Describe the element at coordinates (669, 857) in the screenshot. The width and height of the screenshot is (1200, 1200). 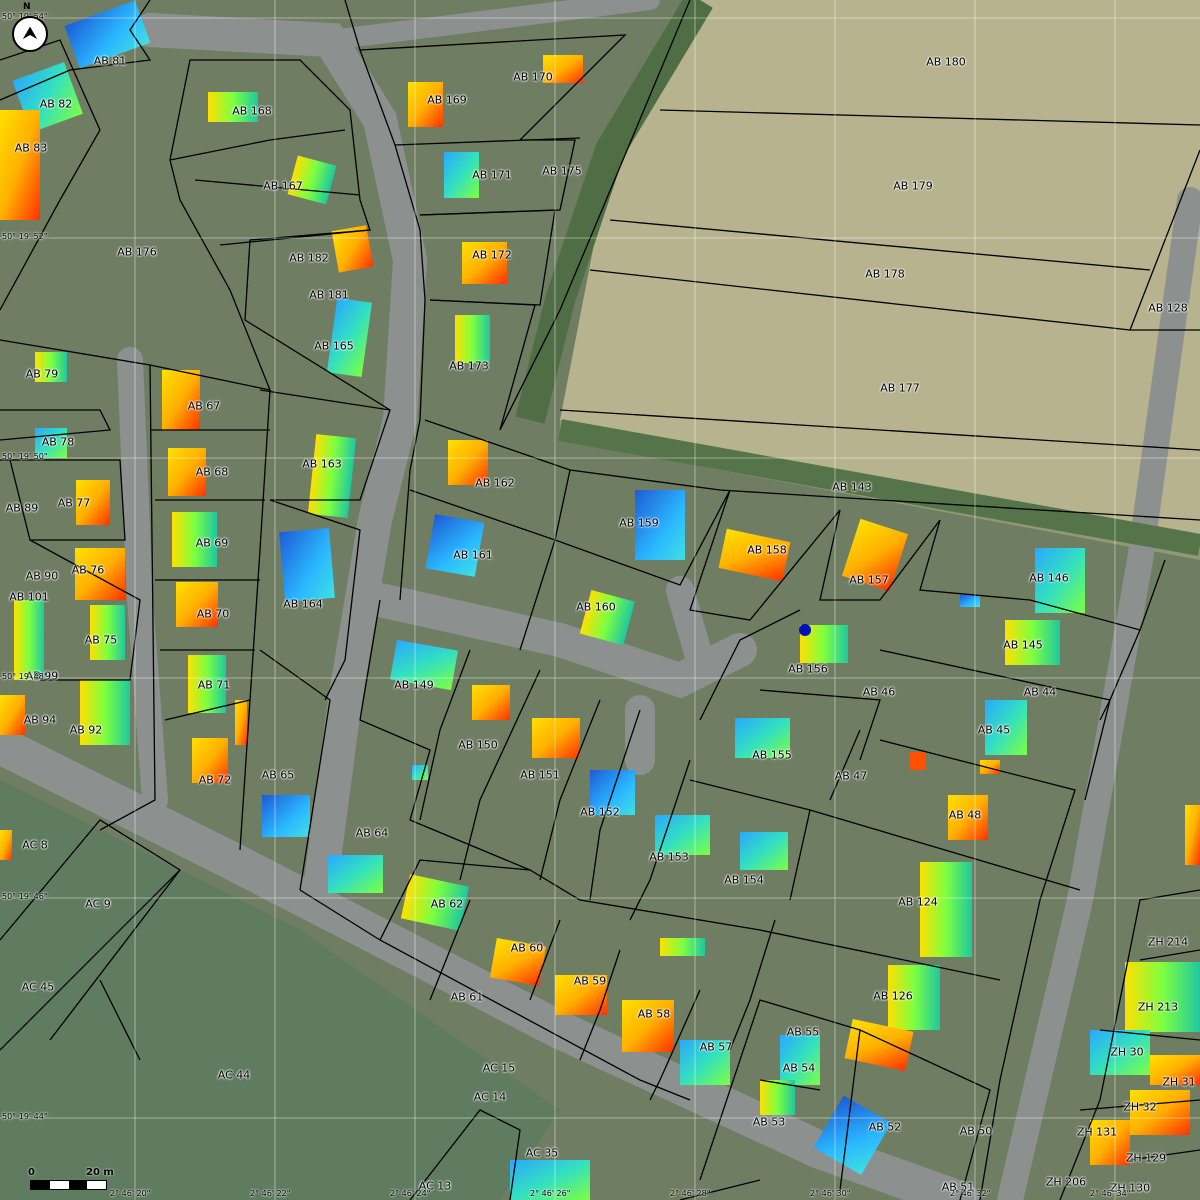
I see `parcel-label: AB 153` at that location.